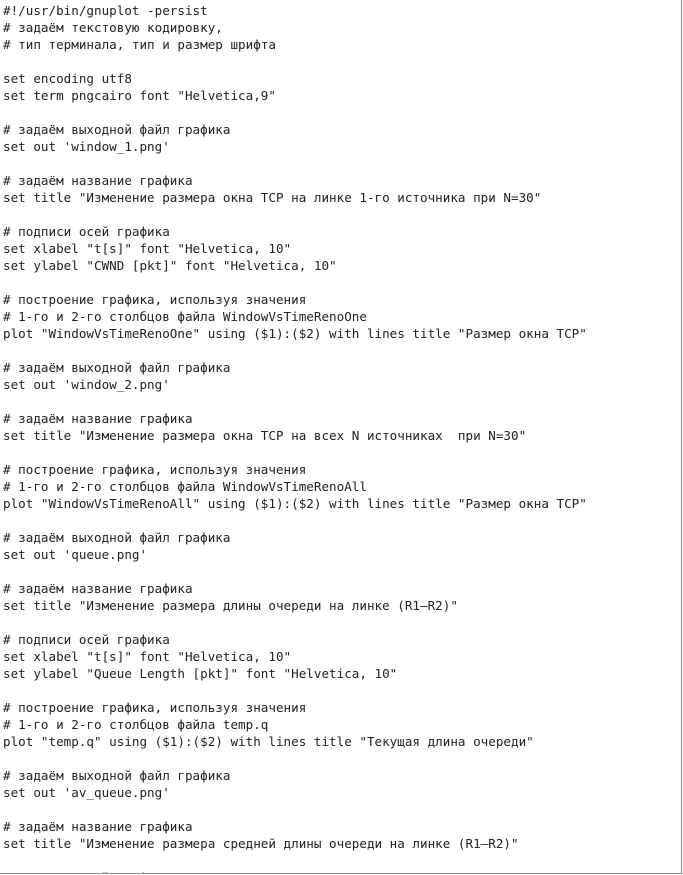 This screenshot has width=683, height=875. I want to click on code-line: set out 'av_queue.png', so click(295, 792).